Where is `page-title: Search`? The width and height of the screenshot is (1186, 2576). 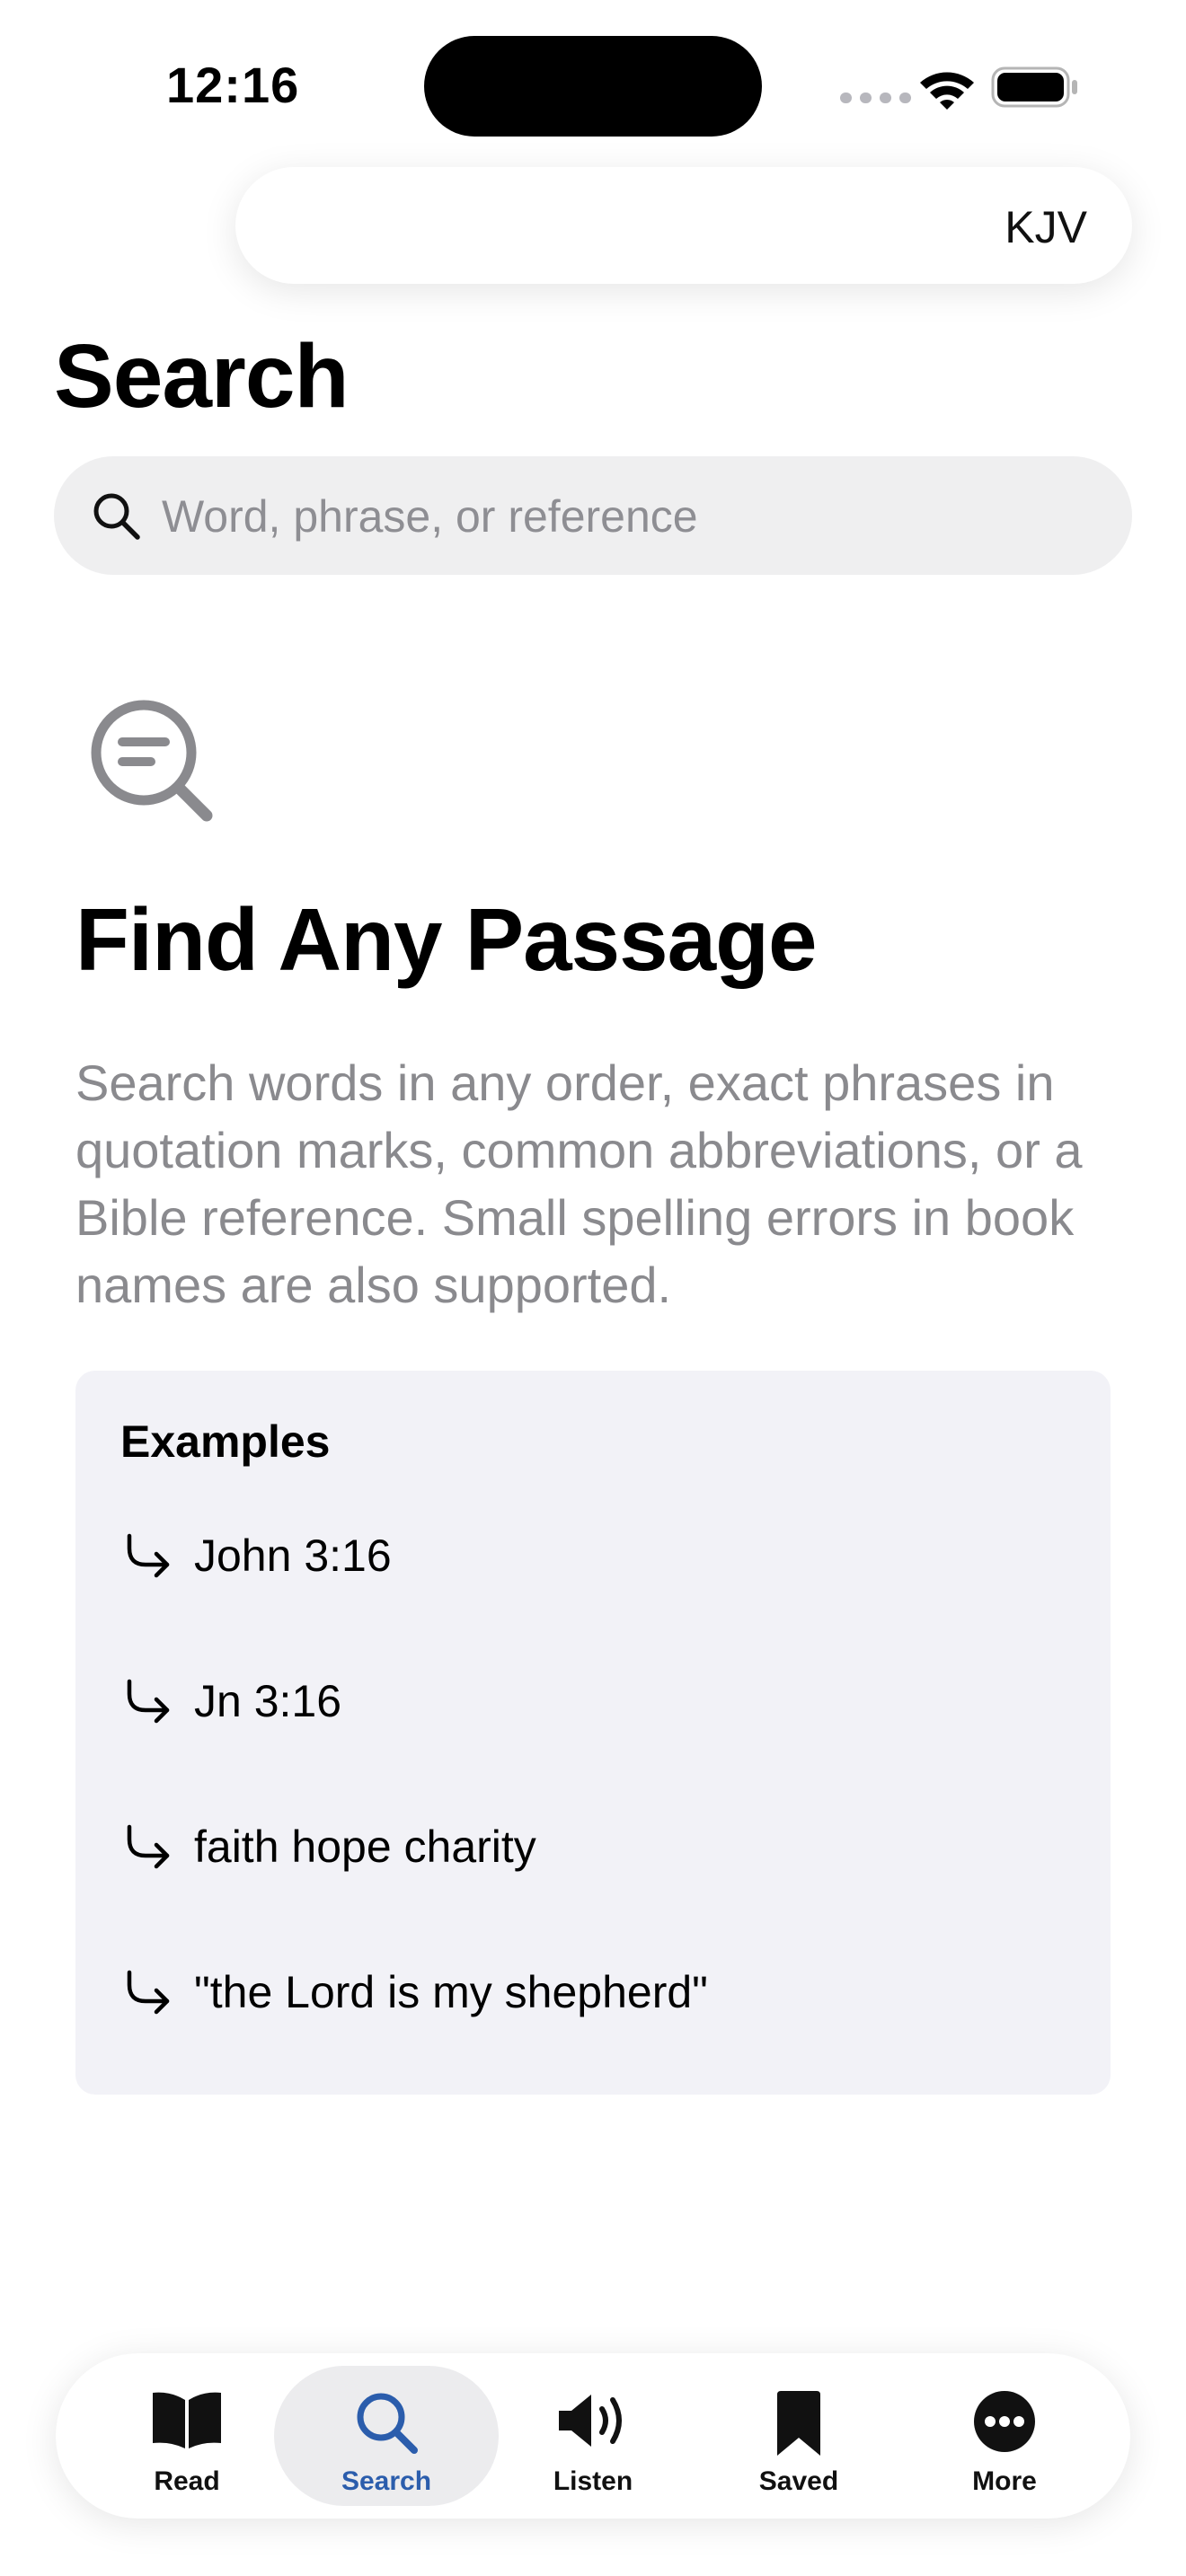
page-title: Search is located at coordinates (202, 376).